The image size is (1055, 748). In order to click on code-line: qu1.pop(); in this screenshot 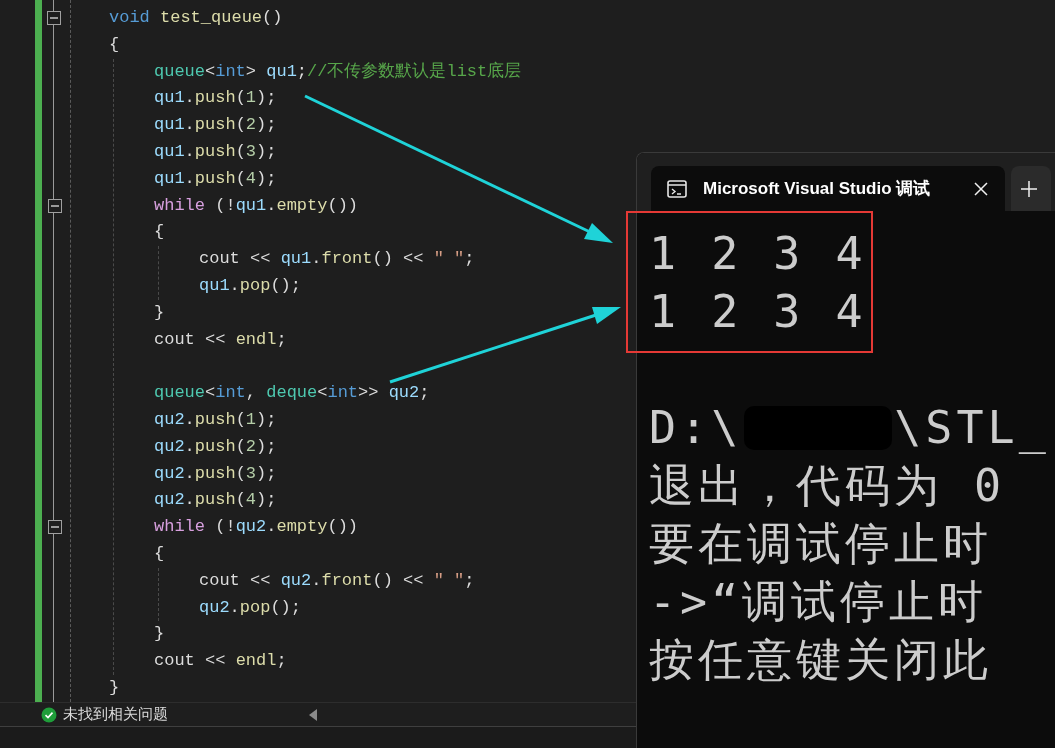, I will do `click(250, 285)`.